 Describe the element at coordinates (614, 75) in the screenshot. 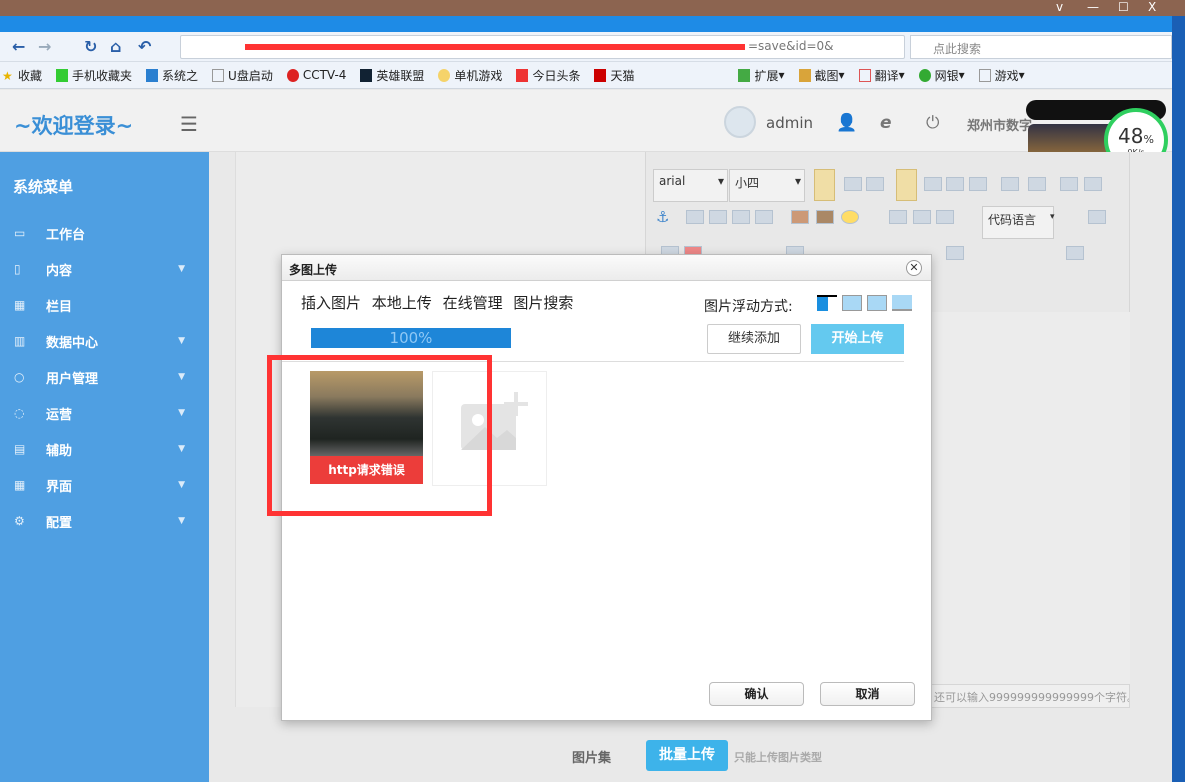

I see `bookmark-tmall: 天猫` at that location.